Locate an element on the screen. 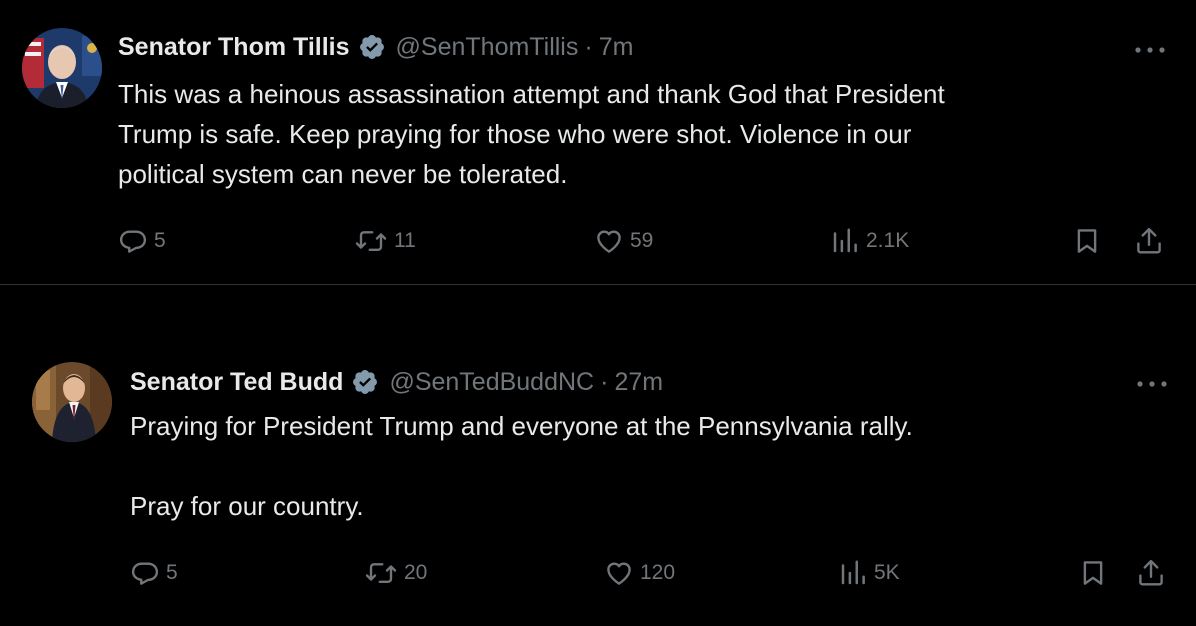  tweet-divider is located at coordinates (598, 284).